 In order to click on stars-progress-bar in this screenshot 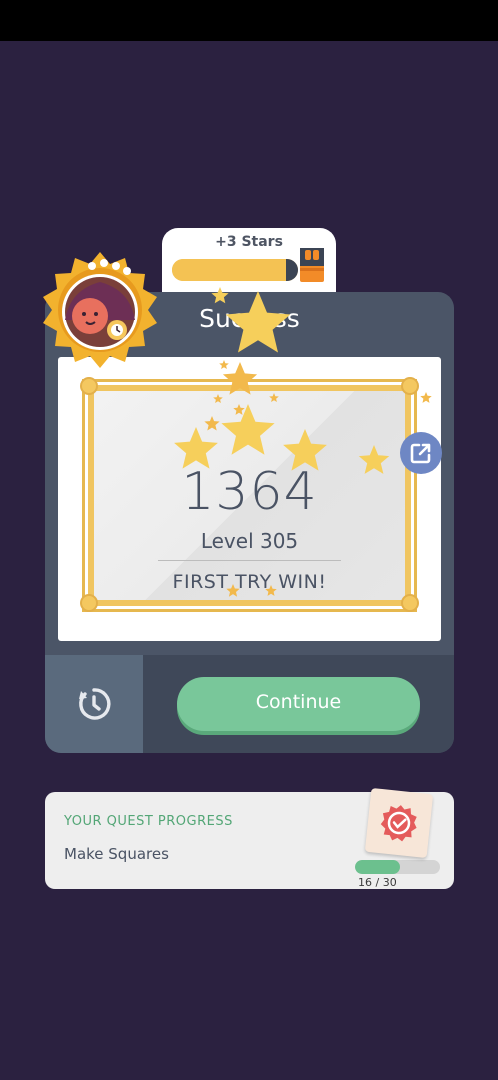, I will do `click(235, 270)`.